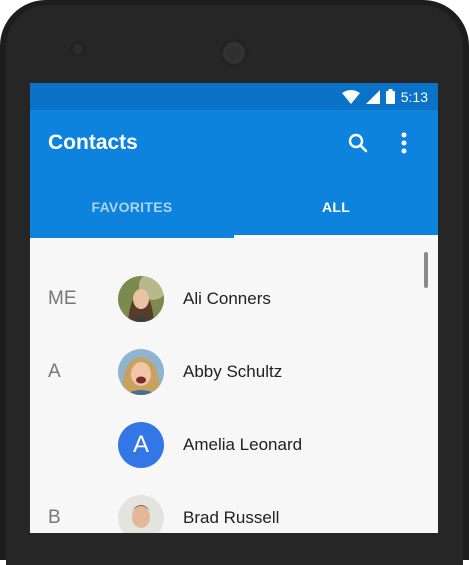  I want to click on section-header: ME, so click(62, 298).